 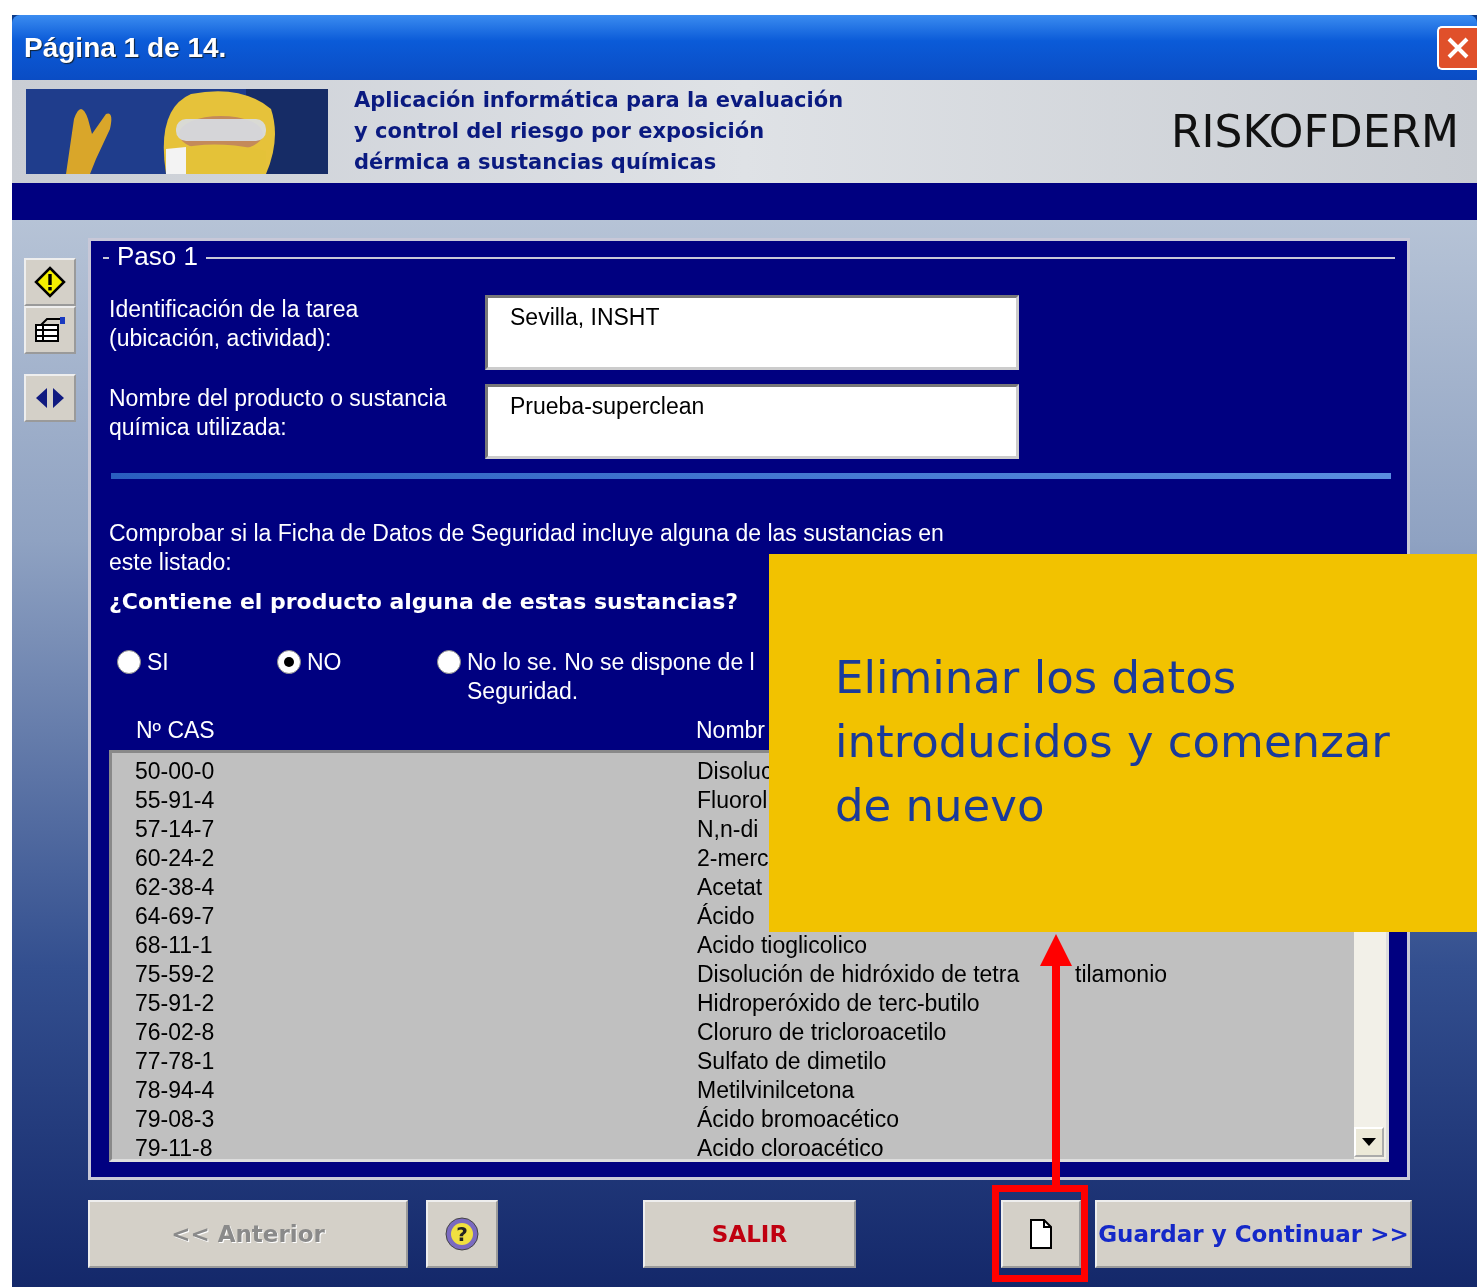 I want to click on table-cell-text: 57-14-7, so click(x=175, y=829).